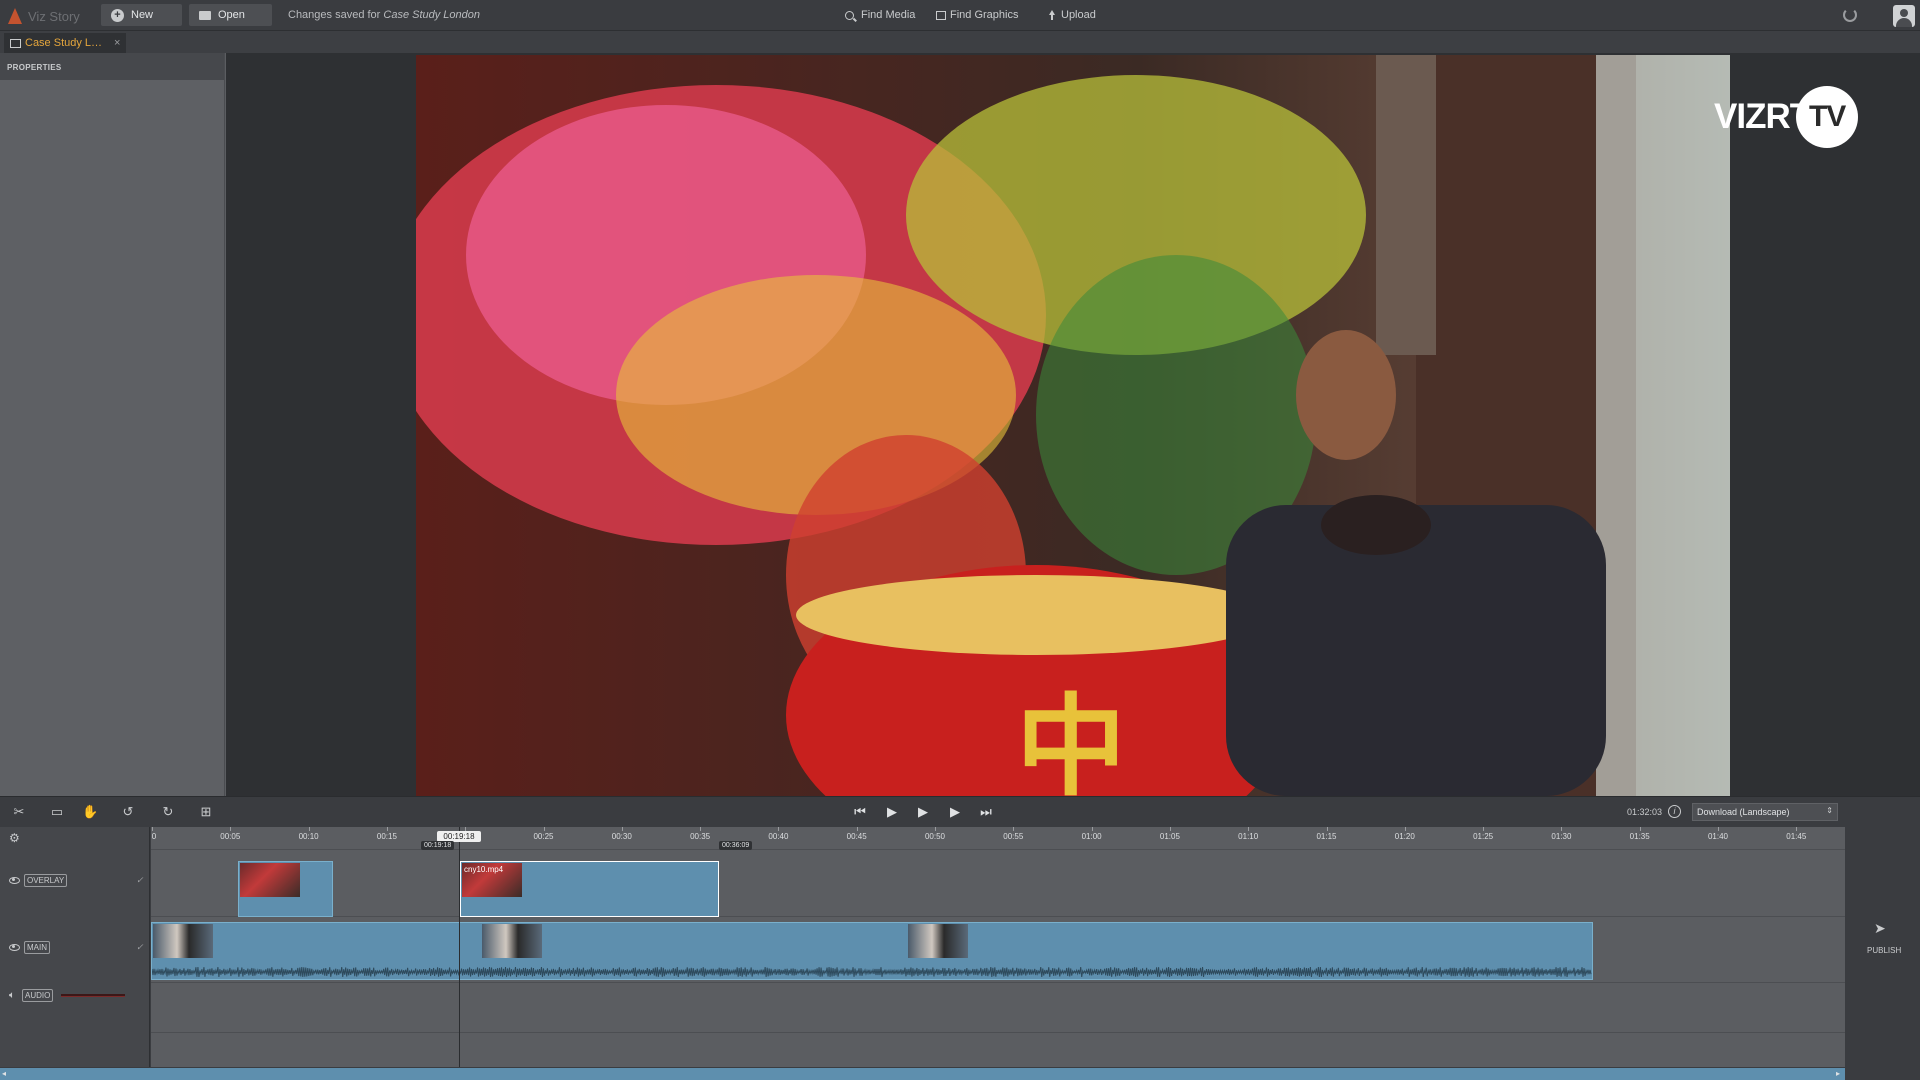 This screenshot has height=1080, width=1920. What do you see at coordinates (1786, 117) in the screenshot?
I see `vizrt-tv-watermark: VIZRT TV` at bounding box center [1786, 117].